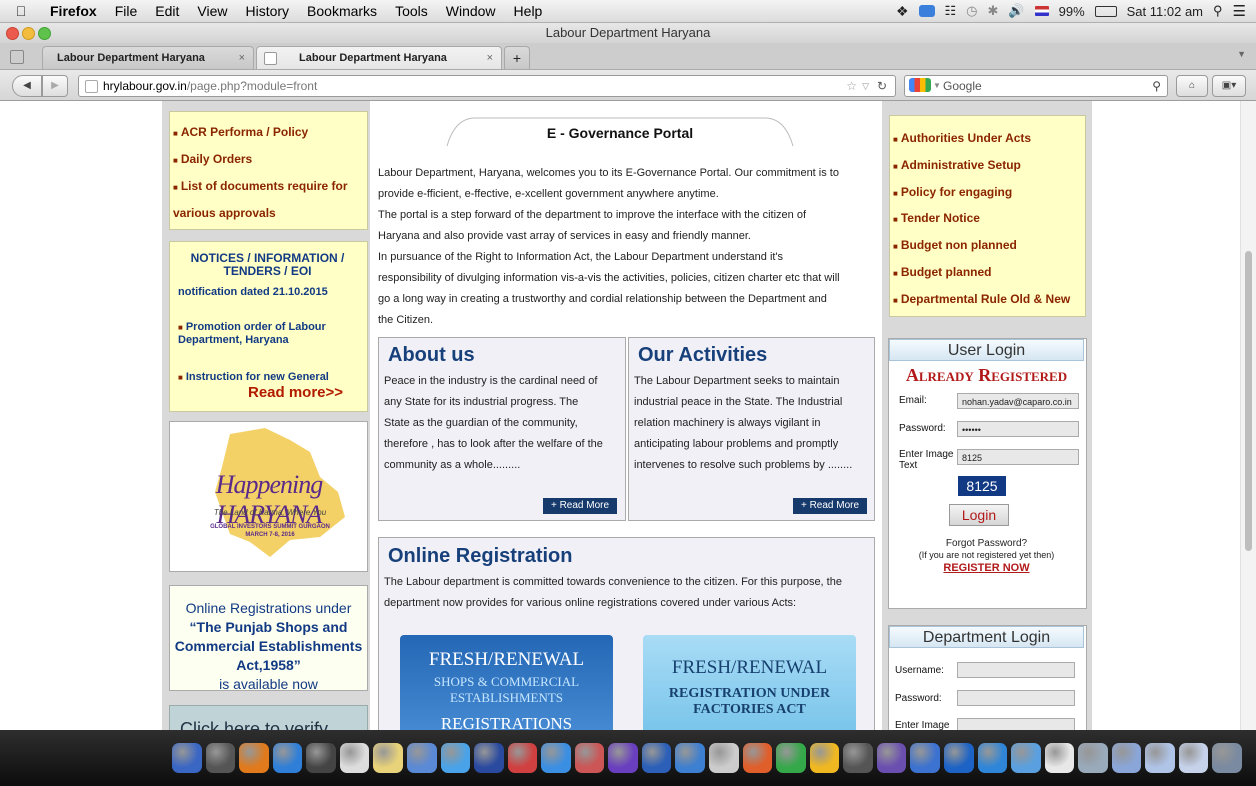  Describe the element at coordinates (957, 165) in the screenshot. I see `link-administrative-setup: ■ Administrative Setup` at that location.